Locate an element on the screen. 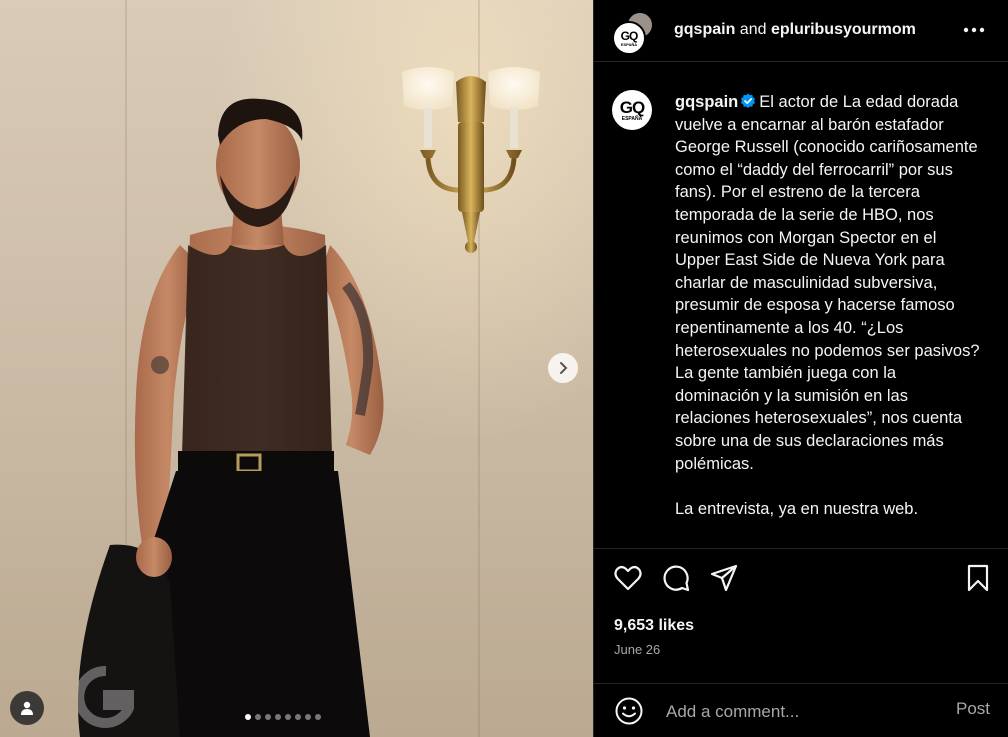 The height and width of the screenshot is (737, 1008). share-button is located at coordinates (724, 578).